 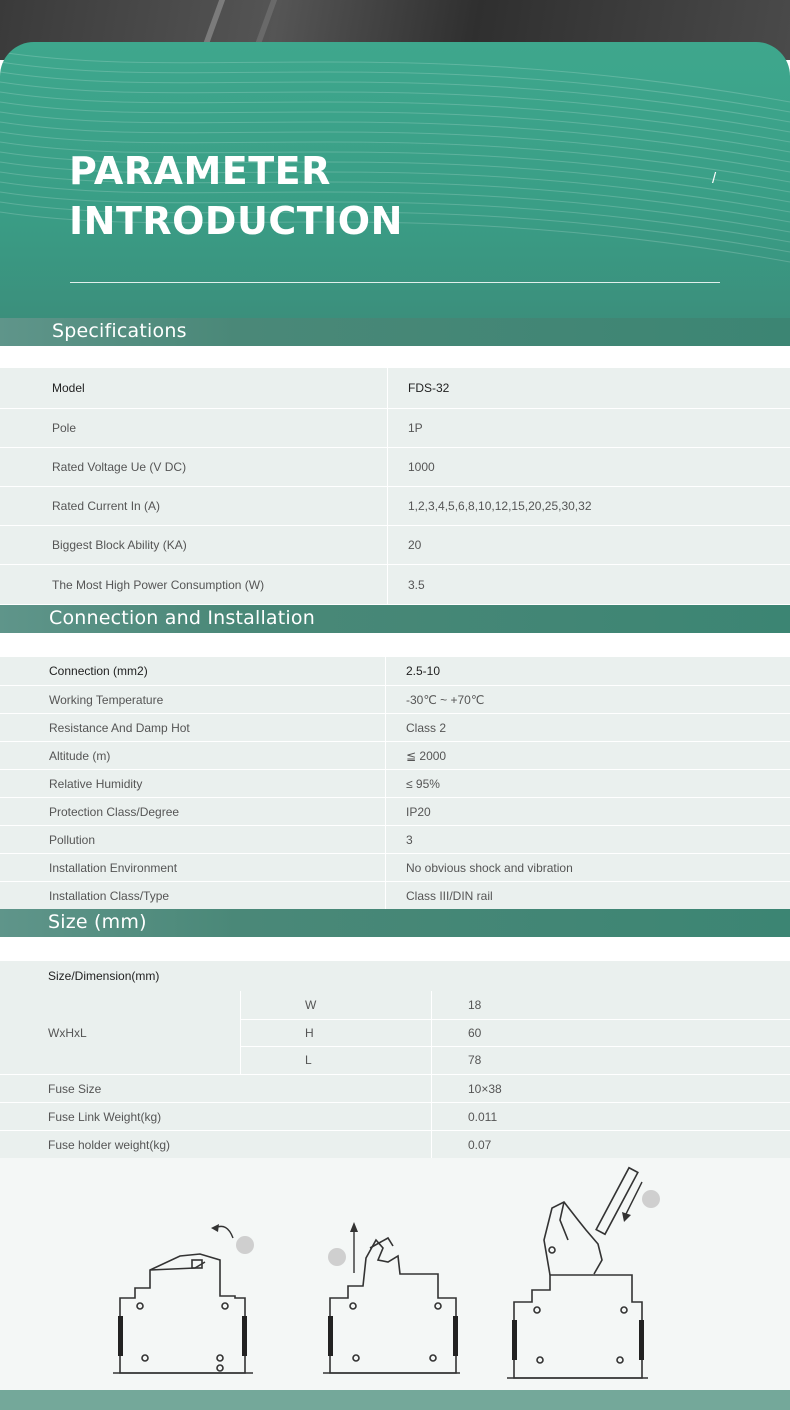 What do you see at coordinates (416, 584) in the screenshot?
I see `row-value: 3.5` at bounding box center [416, 584].